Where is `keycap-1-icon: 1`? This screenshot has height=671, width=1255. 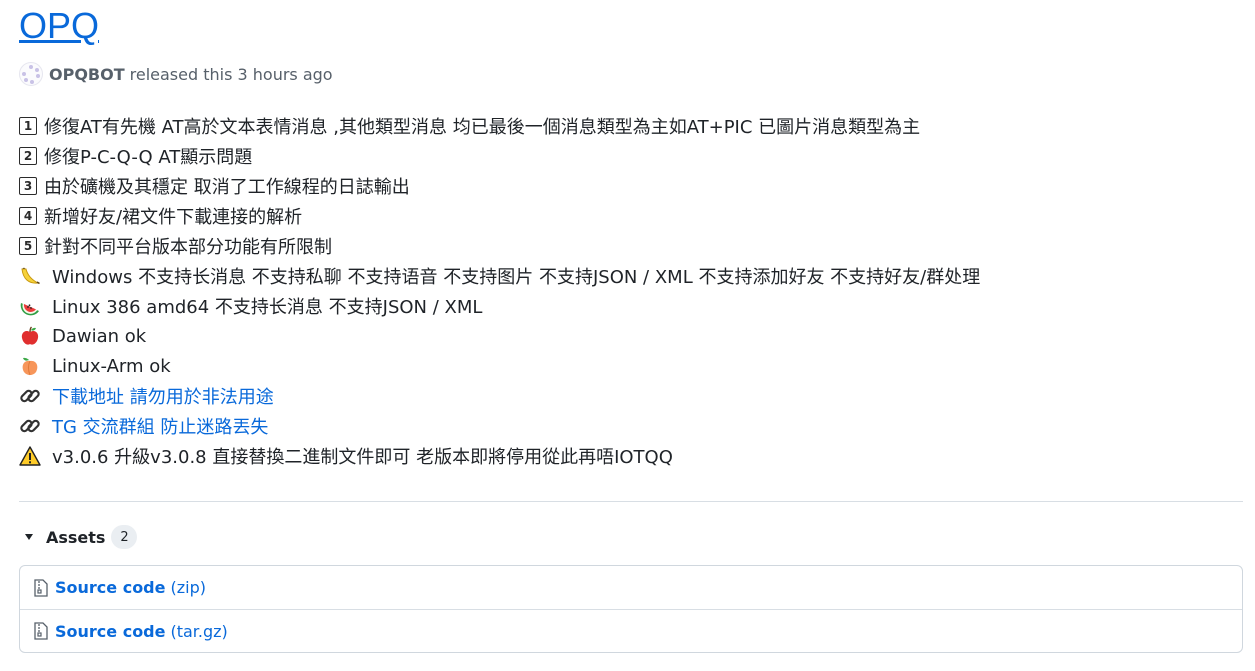 keycap-1-icon: 1 is located at coordinates (28, 126).